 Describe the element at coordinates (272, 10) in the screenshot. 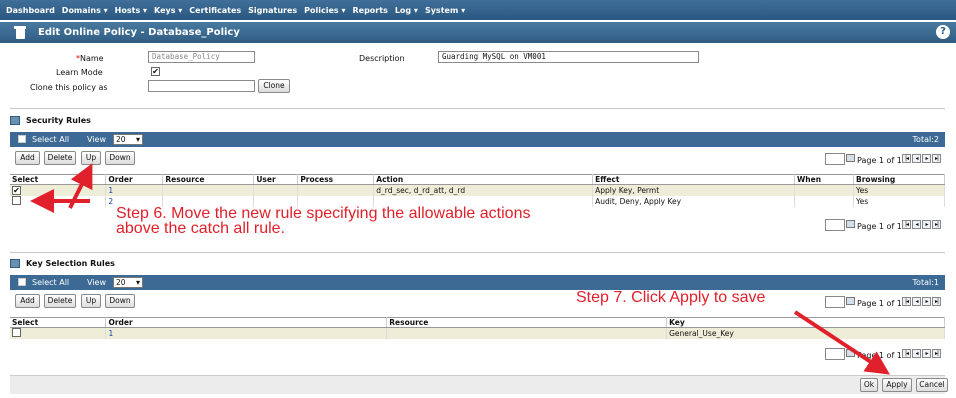

I see `nav-signatures: Signatures` at that location.